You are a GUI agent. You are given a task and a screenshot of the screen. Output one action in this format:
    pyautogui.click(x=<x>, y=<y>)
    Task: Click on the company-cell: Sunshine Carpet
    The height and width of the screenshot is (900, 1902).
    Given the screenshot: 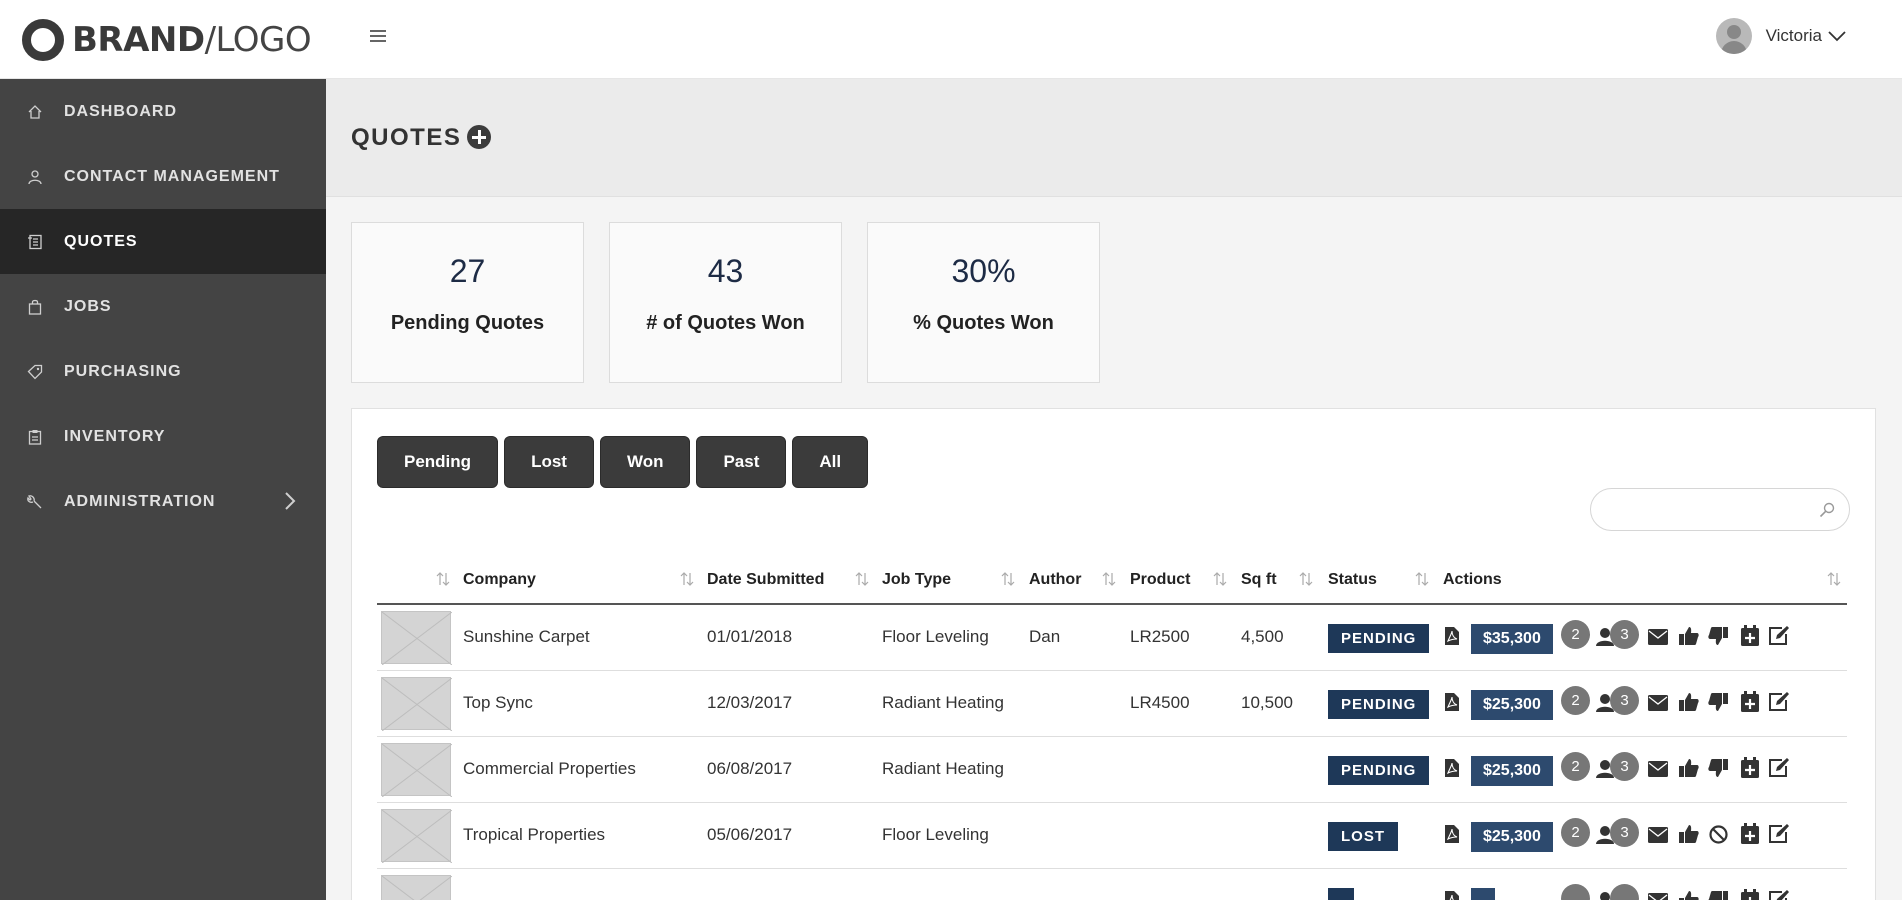 What is the action you would take?
    pyautogui.click(x=526, y=637)
    